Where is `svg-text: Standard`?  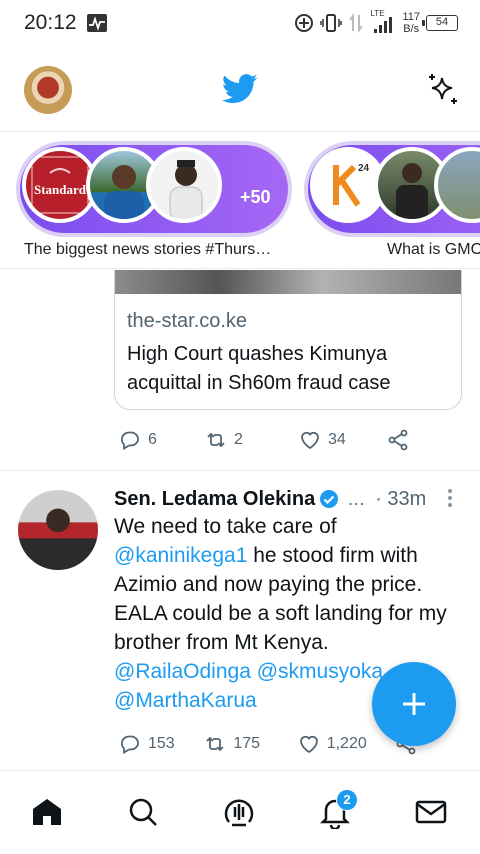 svg-text: Standard is located at coordinates (60, 189).